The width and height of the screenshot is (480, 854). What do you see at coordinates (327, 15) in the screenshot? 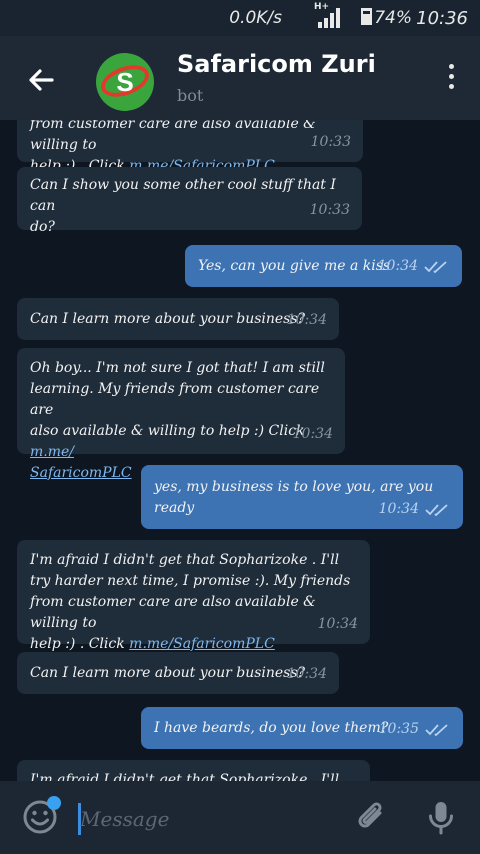
I see `signal-icon: H+` at bounding box center [327, 15].